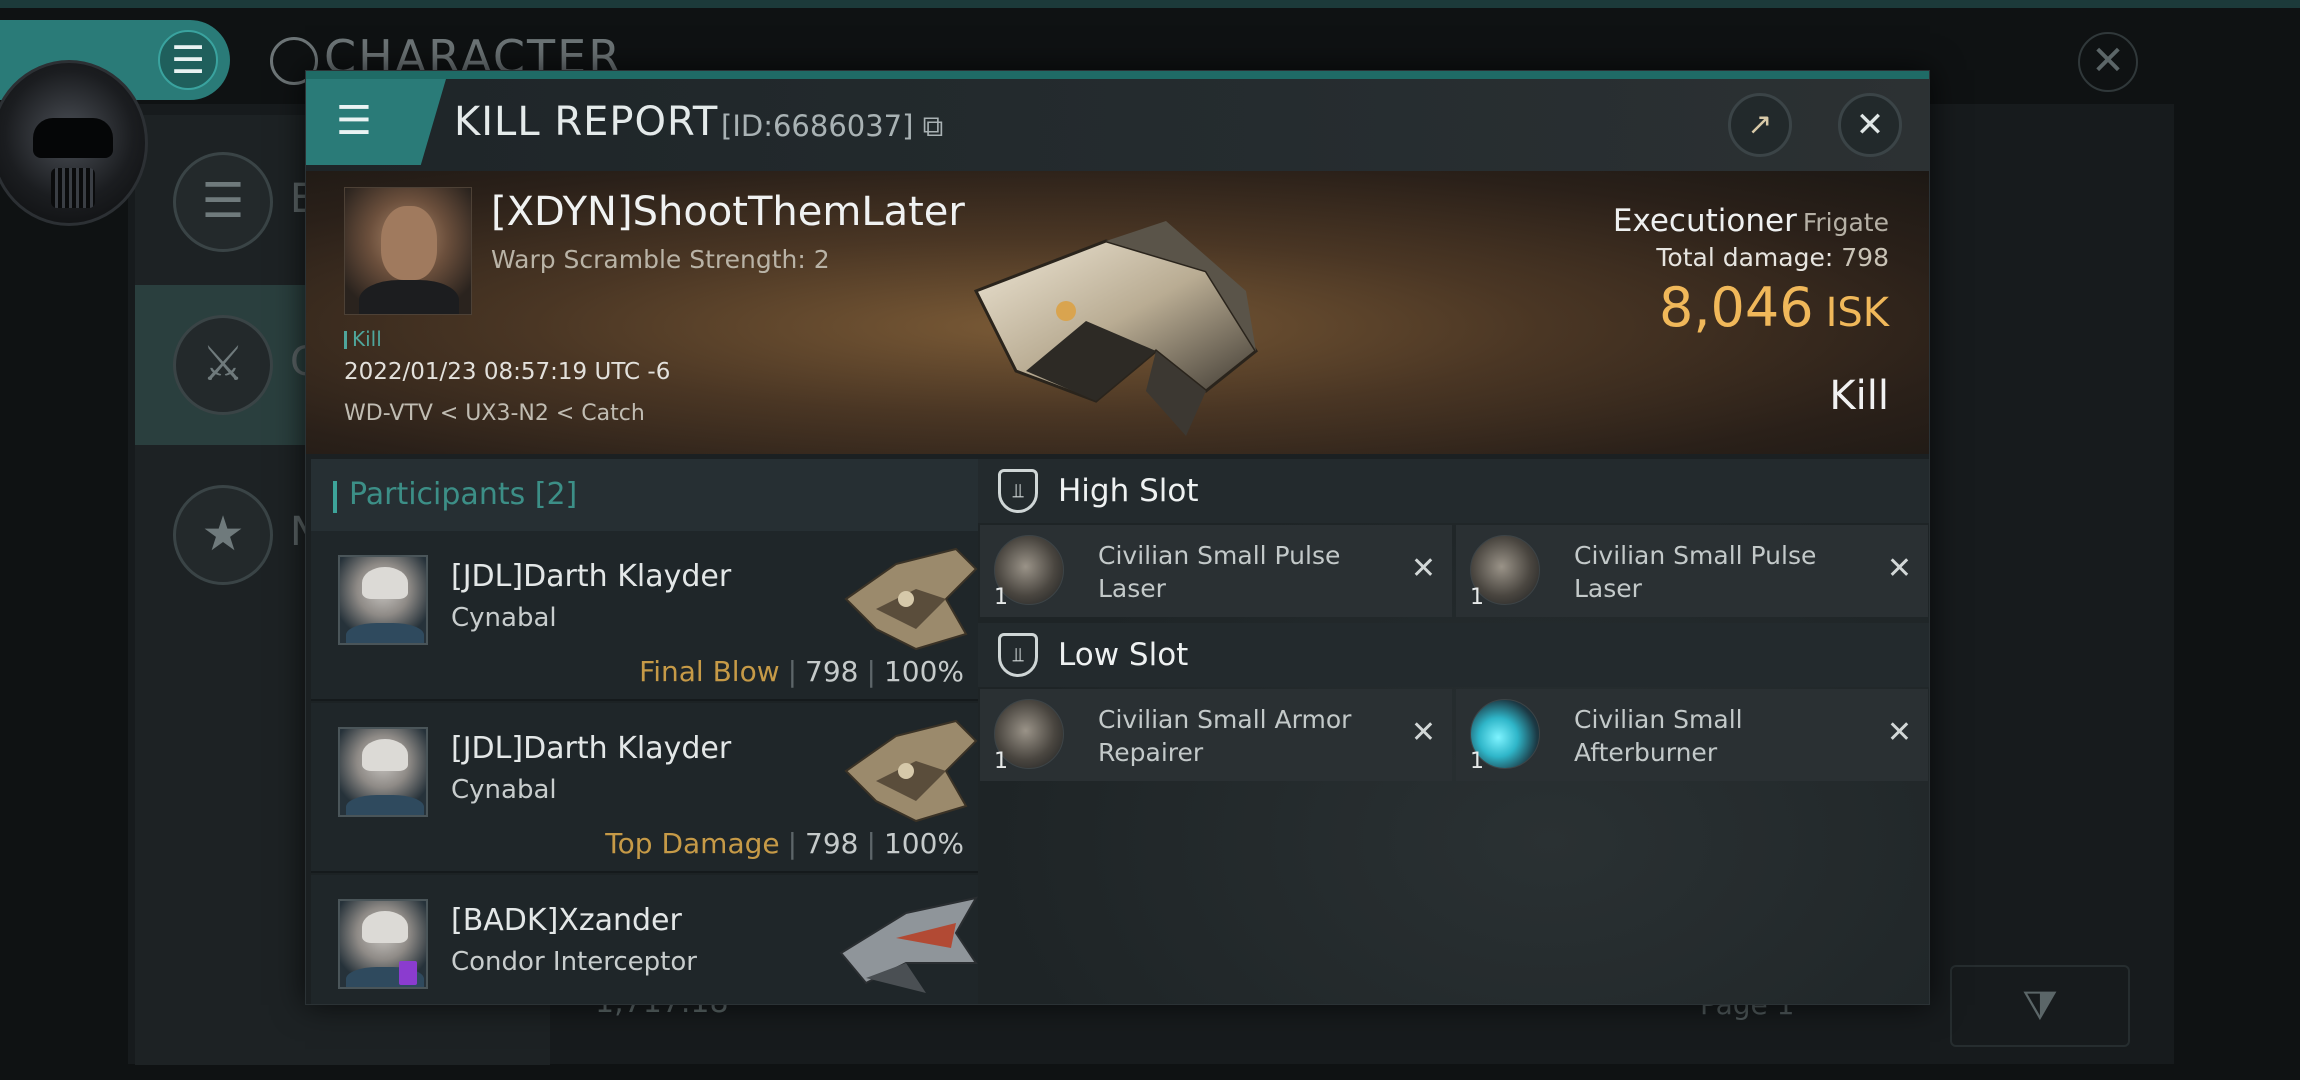 This screenshot has width=2300, height=1080. I want to click on low-slot-header: ⫫ Low Slot, so click(1453, 655).